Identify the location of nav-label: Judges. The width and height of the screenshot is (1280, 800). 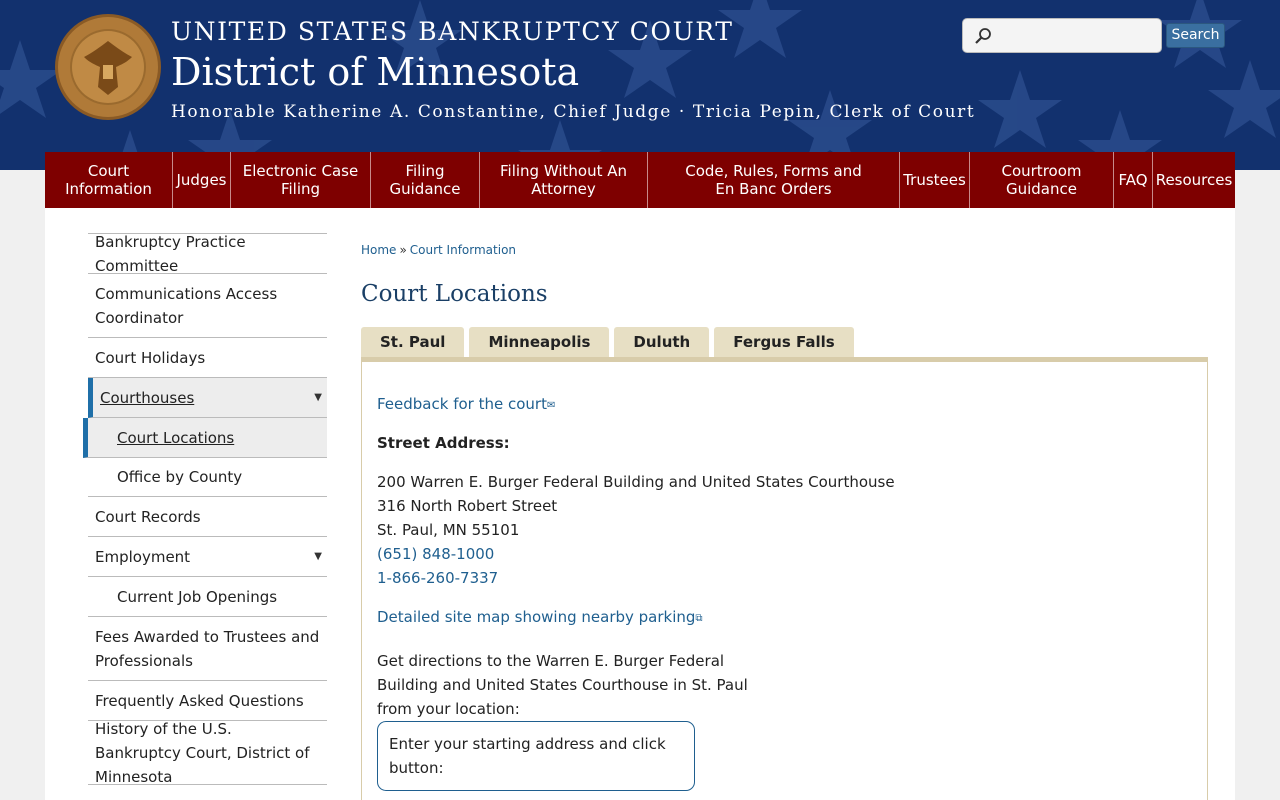
(201, 180).